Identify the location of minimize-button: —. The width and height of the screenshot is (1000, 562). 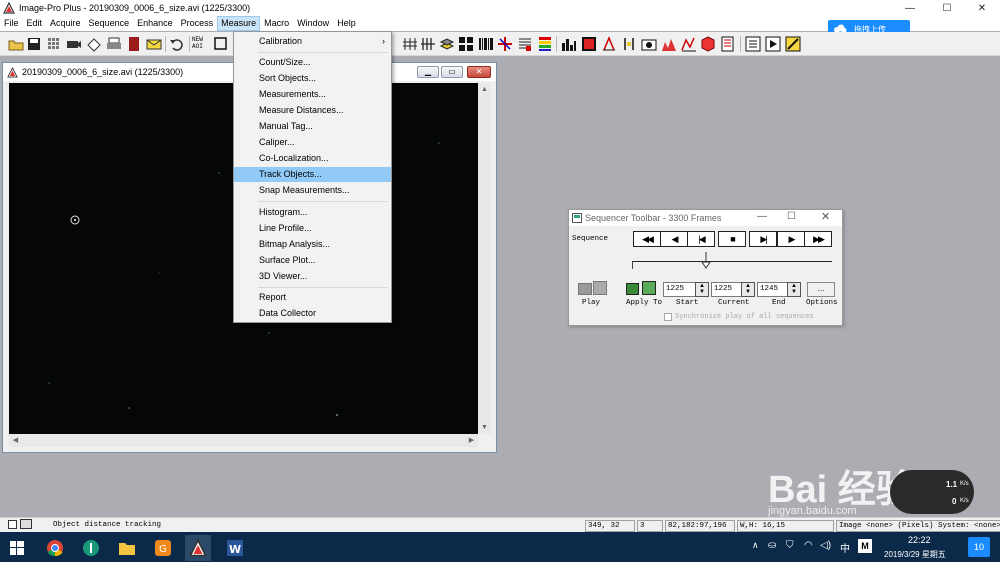
(910, 8).